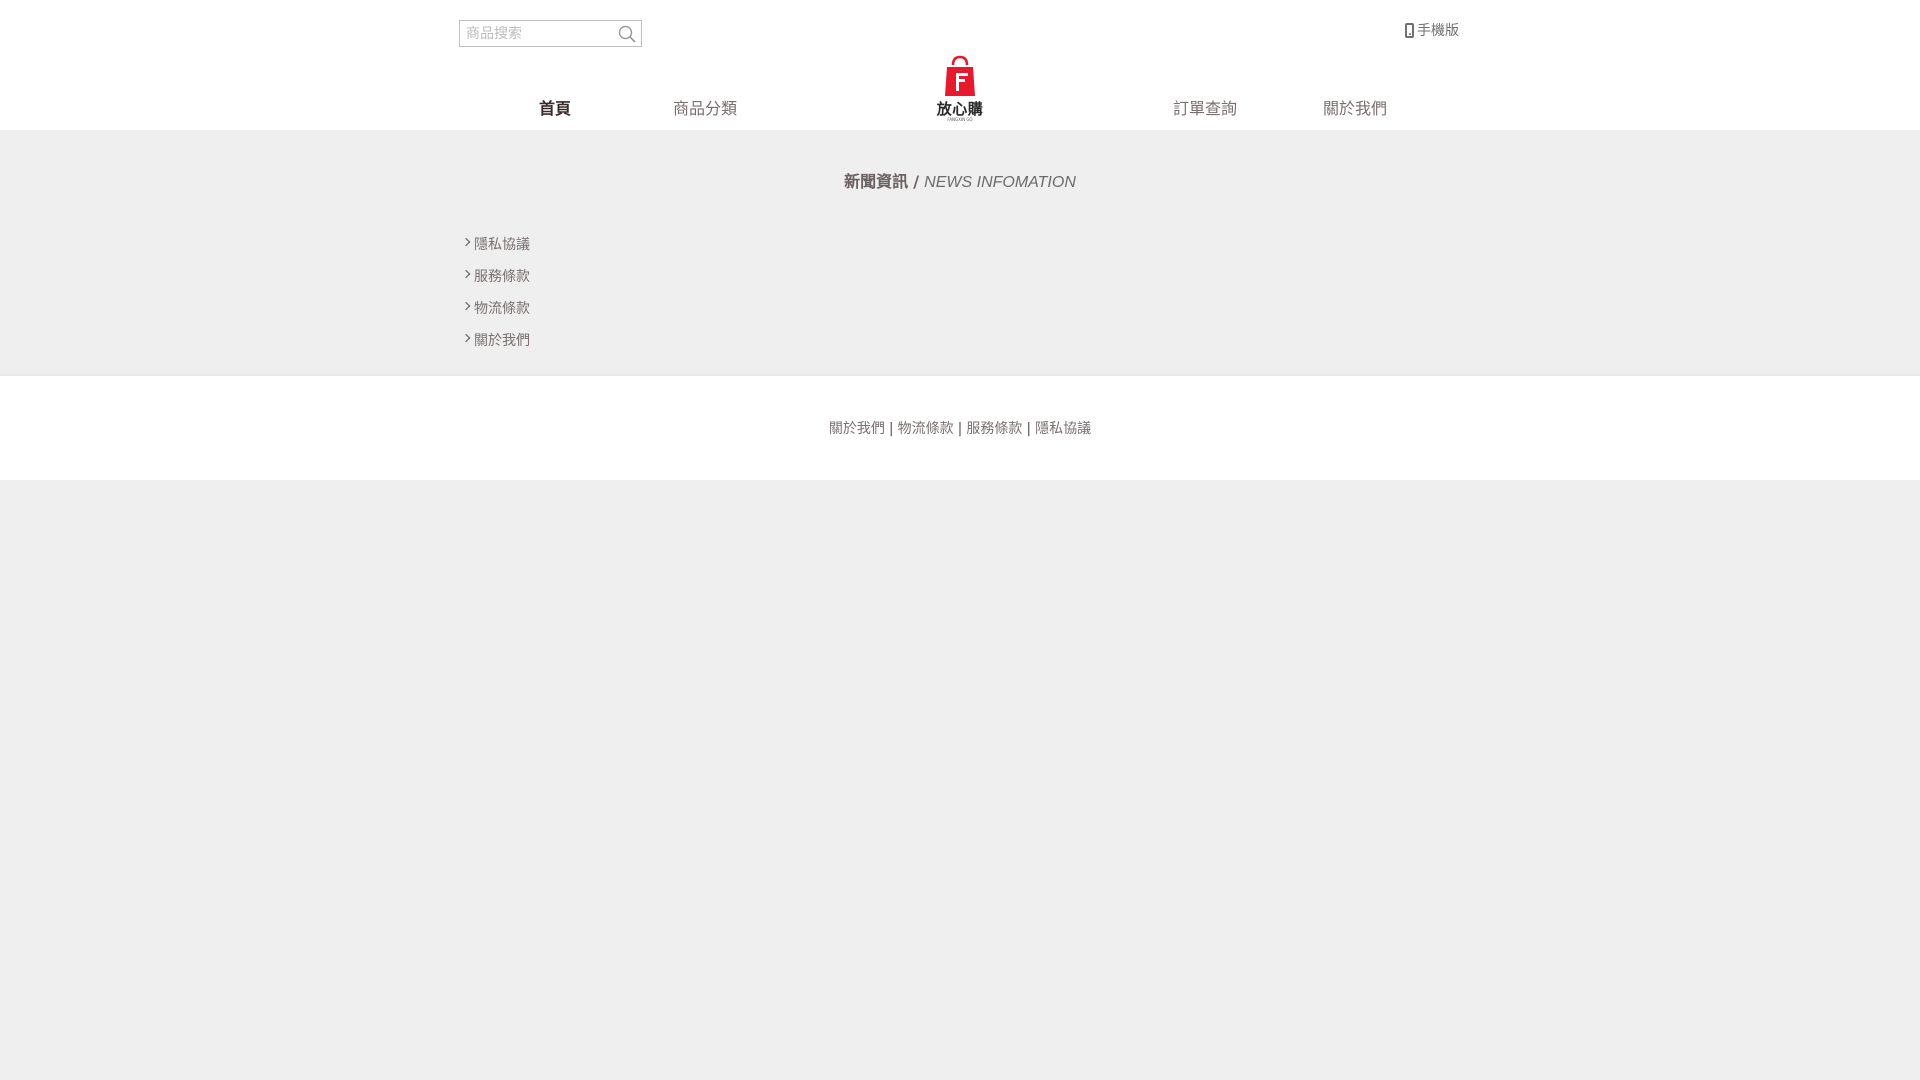 This screenshot has width=1920, height=1080. I want to click on mobile-version-link: 手機版, so click(1432, 30).